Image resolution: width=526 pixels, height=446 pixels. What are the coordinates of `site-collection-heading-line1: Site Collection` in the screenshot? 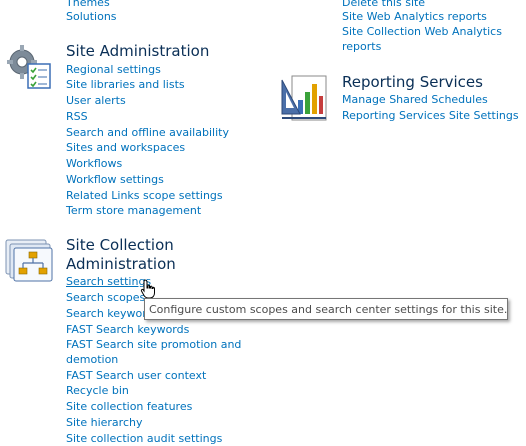 It's located at (120, 245).